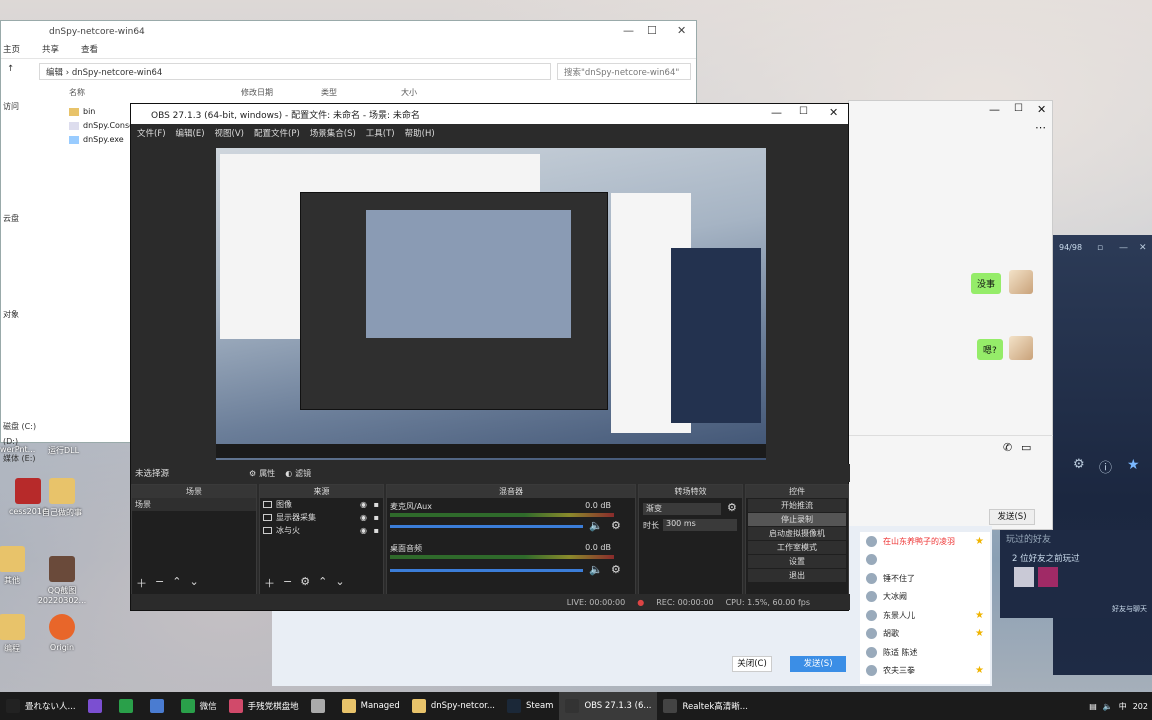 The width and height of the screenshot is (1152, 720). I want to click on desktop-icon-origin: Origin, so click(62, 633).